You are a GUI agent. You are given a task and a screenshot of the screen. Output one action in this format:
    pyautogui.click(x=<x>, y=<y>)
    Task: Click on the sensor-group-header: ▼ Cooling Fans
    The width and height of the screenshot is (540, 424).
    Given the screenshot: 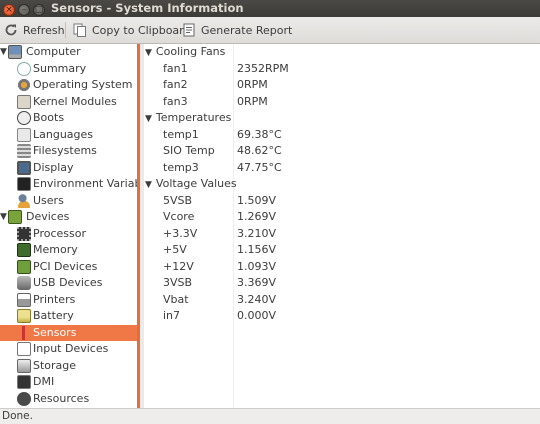 What is the action you would take?
    pyautogui.click(x=184, y=52)
    